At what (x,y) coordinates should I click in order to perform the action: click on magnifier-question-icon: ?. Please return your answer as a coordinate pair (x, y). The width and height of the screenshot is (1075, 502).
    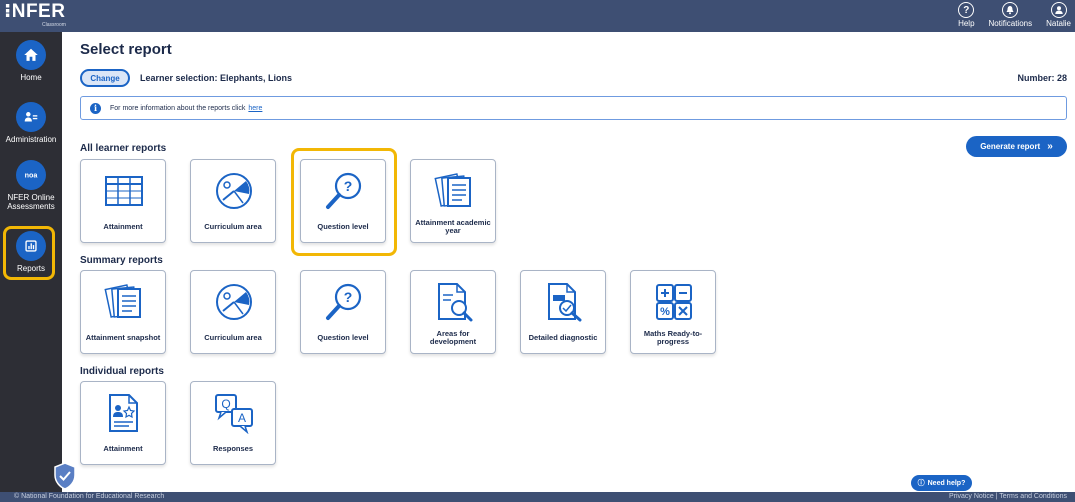
    Looking at the image, I should click on (344, 302).